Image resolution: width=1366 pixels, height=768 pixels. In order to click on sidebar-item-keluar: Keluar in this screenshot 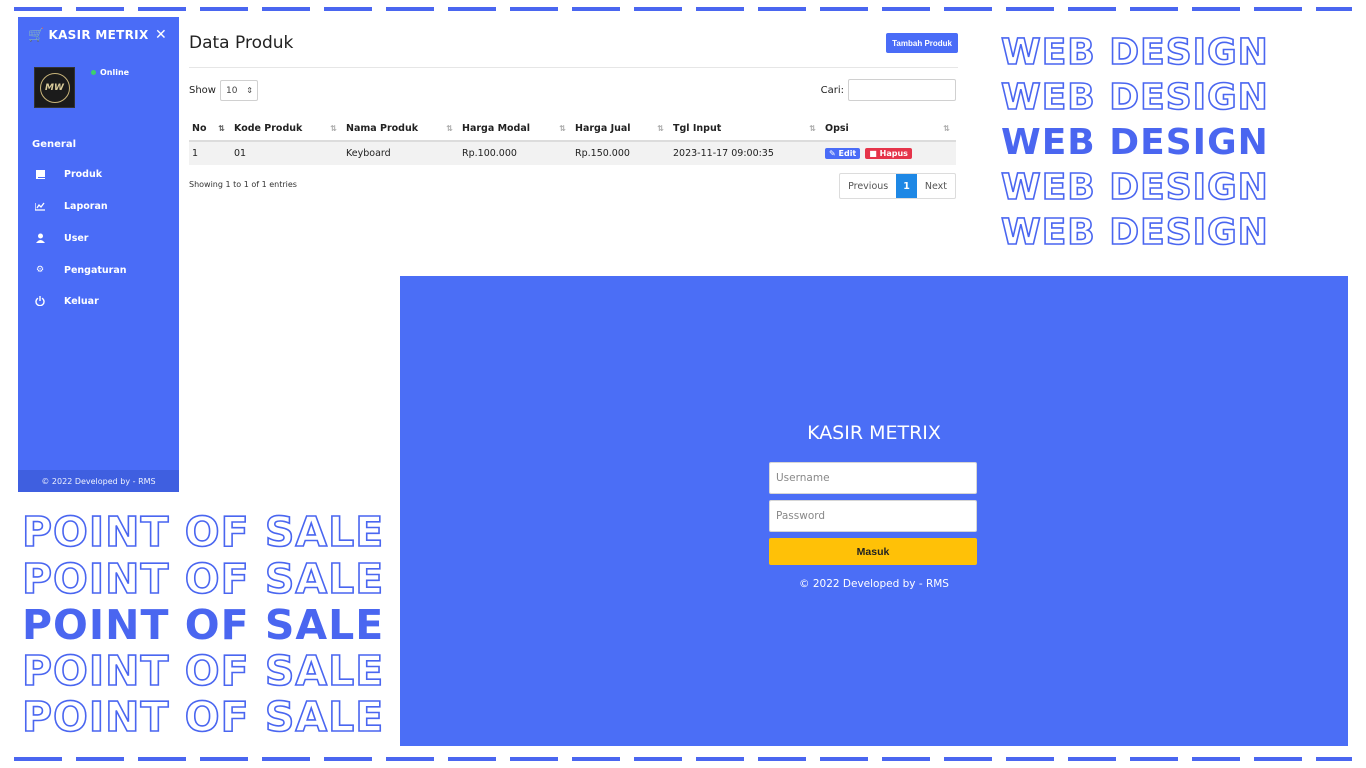, I will do `click(98, 301)`.